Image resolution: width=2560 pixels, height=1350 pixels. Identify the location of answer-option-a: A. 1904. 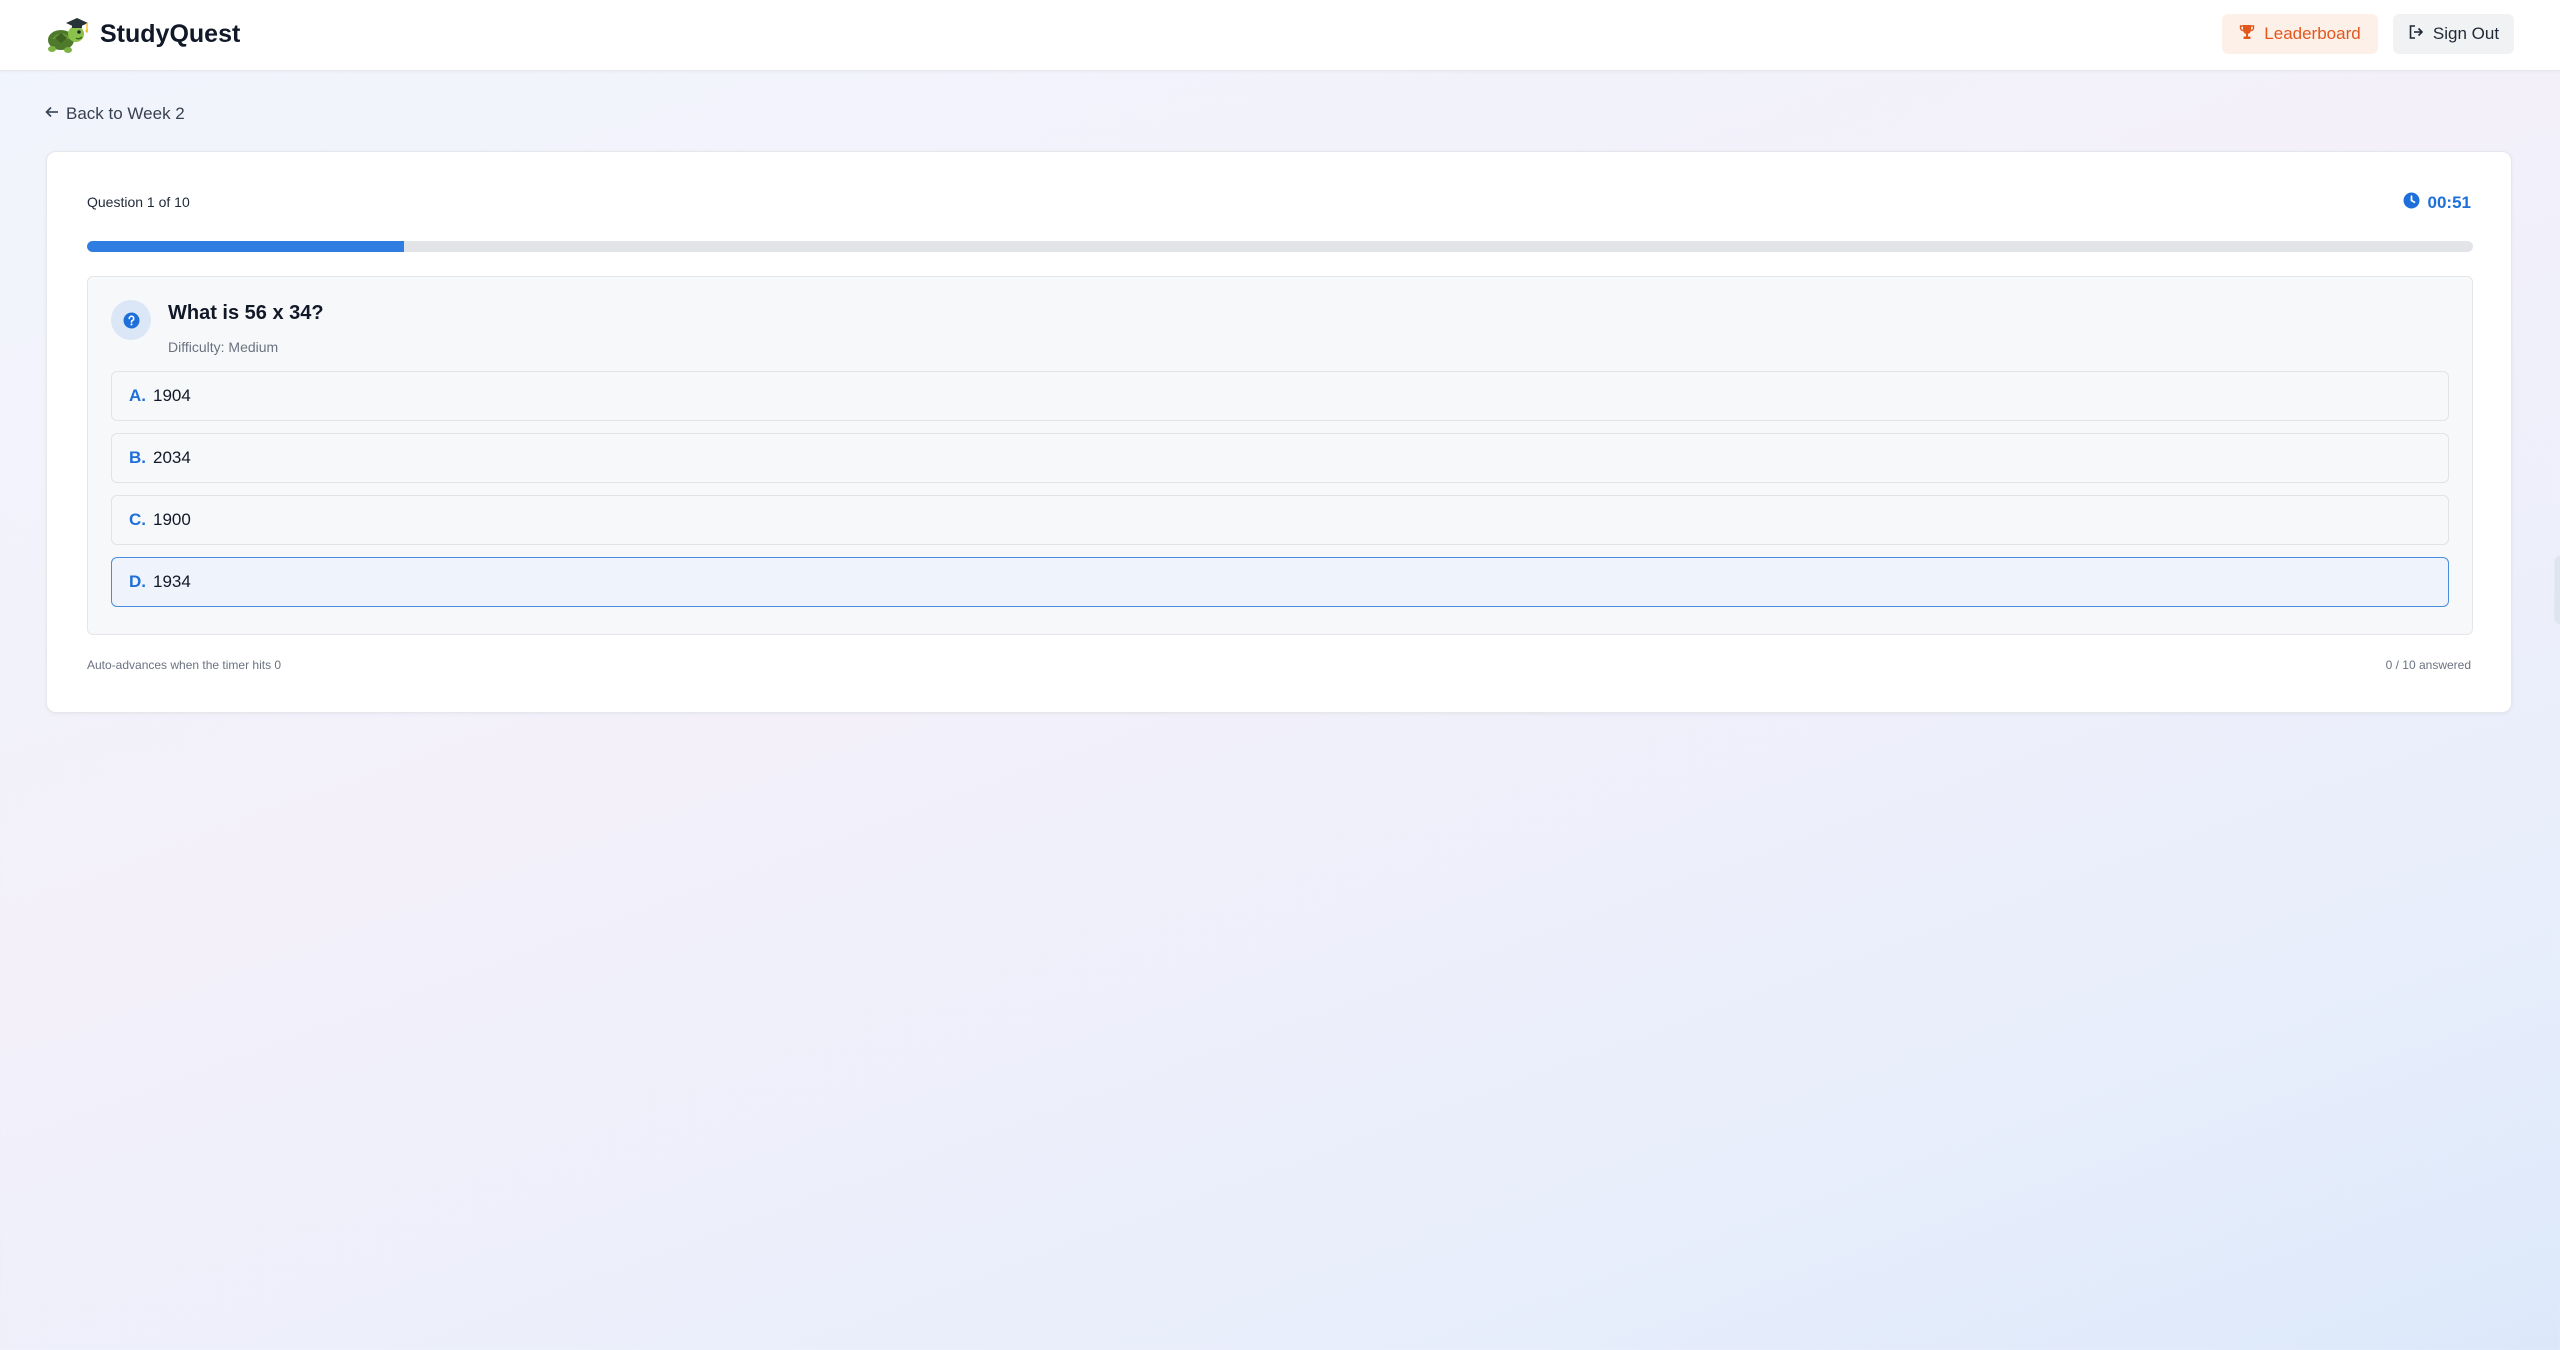
(1280, 396).